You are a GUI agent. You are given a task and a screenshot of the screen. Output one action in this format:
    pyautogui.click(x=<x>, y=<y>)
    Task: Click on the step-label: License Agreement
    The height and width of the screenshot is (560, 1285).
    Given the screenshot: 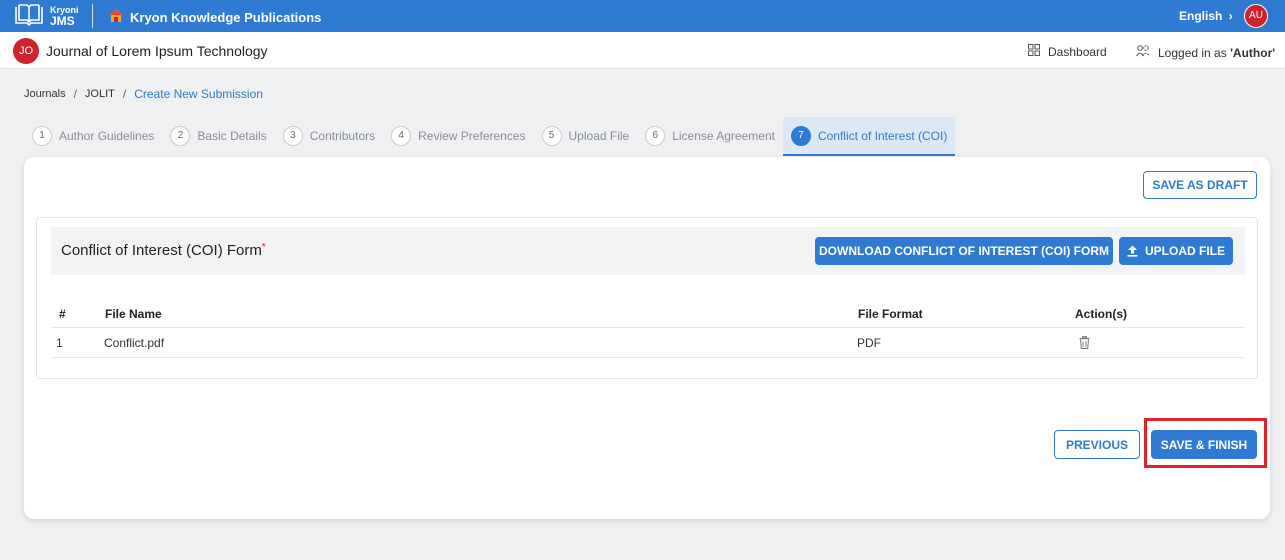 What is the action you would take?
    pyautogui.click(x=723, y=136)
    